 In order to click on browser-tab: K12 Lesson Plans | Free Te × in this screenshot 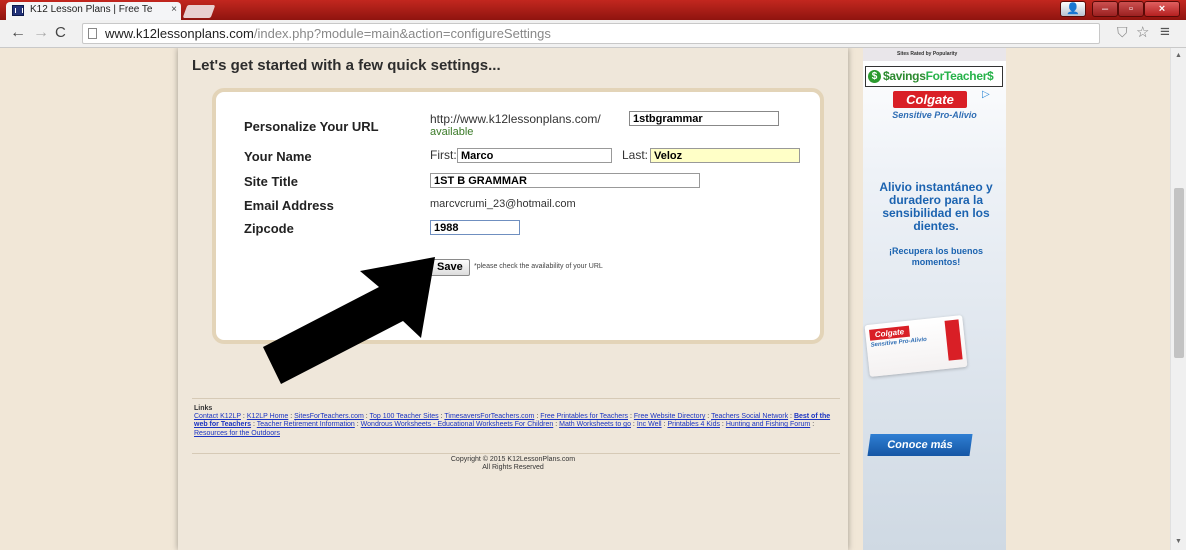, I will do `click(93, 11)`.